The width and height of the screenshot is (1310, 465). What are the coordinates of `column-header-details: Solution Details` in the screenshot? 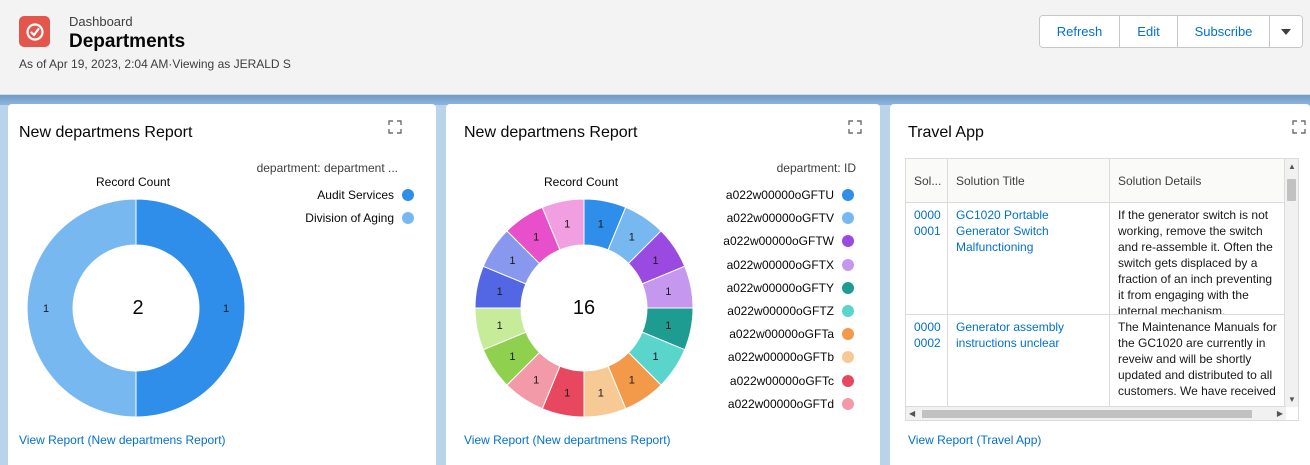 It's located at (1198, 181).